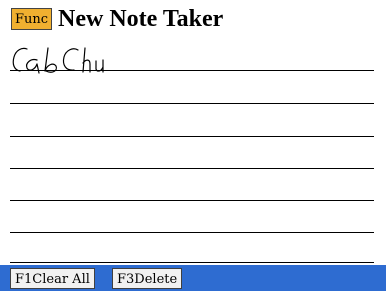  What do you see at coordinates (147, 278) in the screenshot?
I see `delete-button: F3Delete` at bounding box center [147, 278].